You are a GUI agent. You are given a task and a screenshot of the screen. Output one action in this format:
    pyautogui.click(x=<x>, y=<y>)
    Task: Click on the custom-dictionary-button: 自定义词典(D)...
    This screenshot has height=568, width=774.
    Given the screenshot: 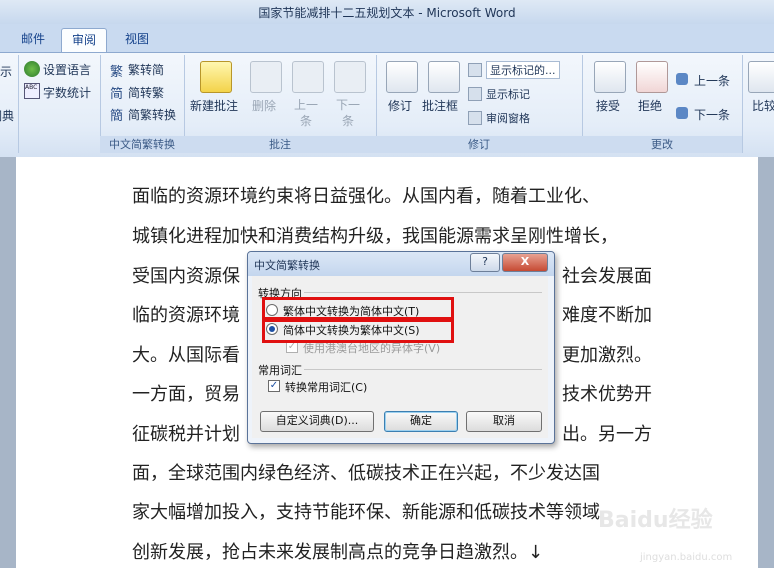 What is the action you would take?
    pyautogui.click(x=317, y=421)
    